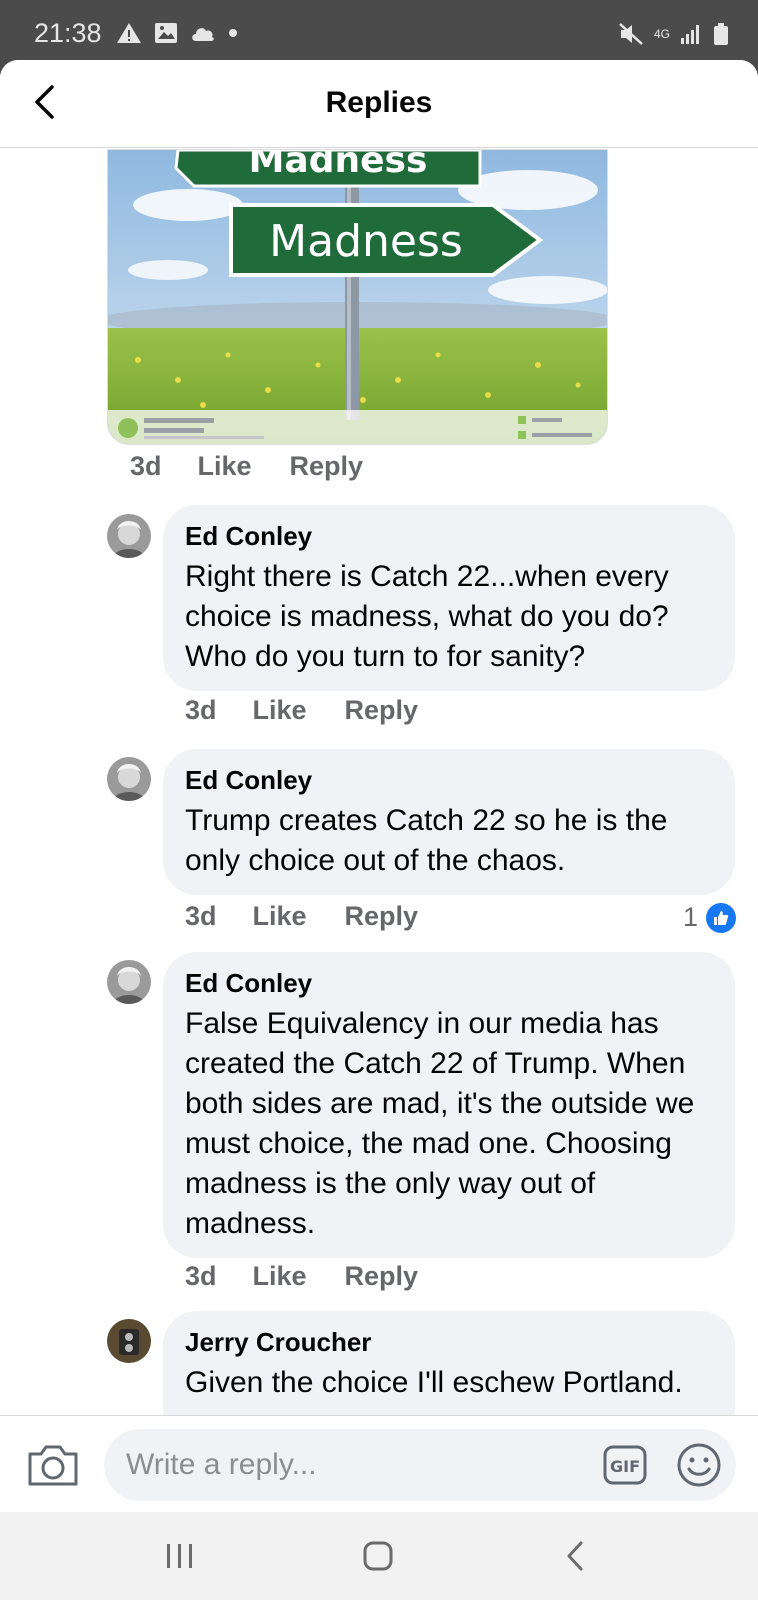  I want to click on sign-top-text: Madness, so click(338, 165).